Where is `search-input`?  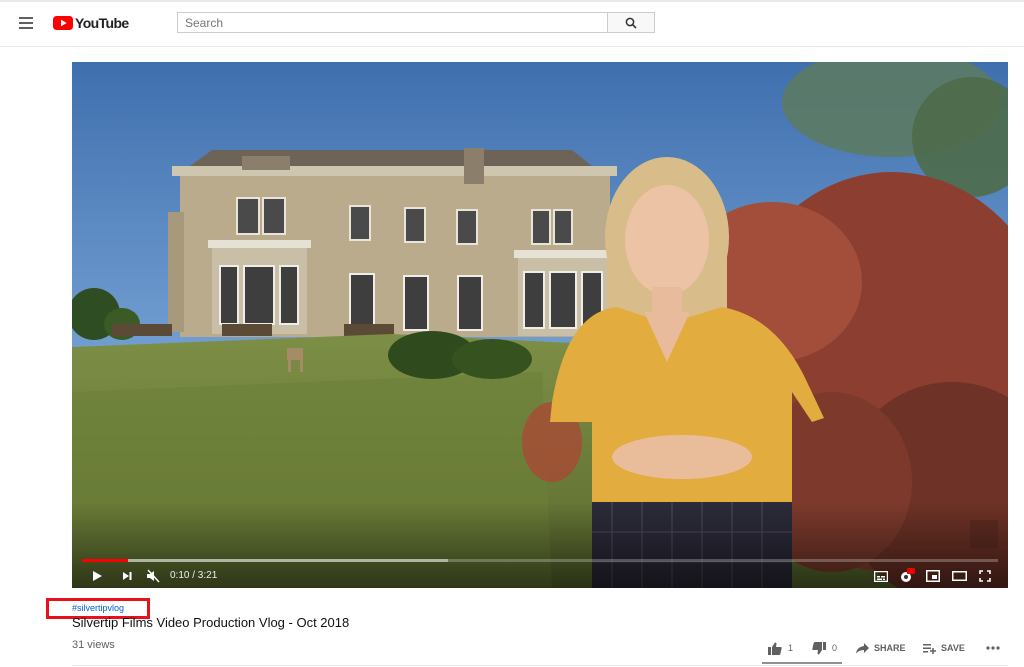
search-input is located at coordinates (392, 22).